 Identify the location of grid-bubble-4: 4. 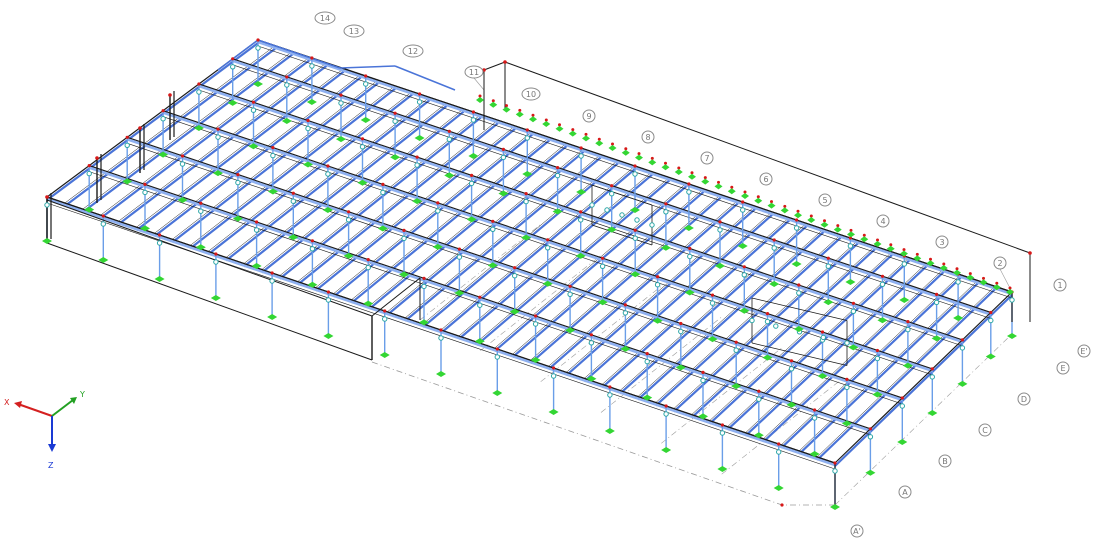
(883, 221).